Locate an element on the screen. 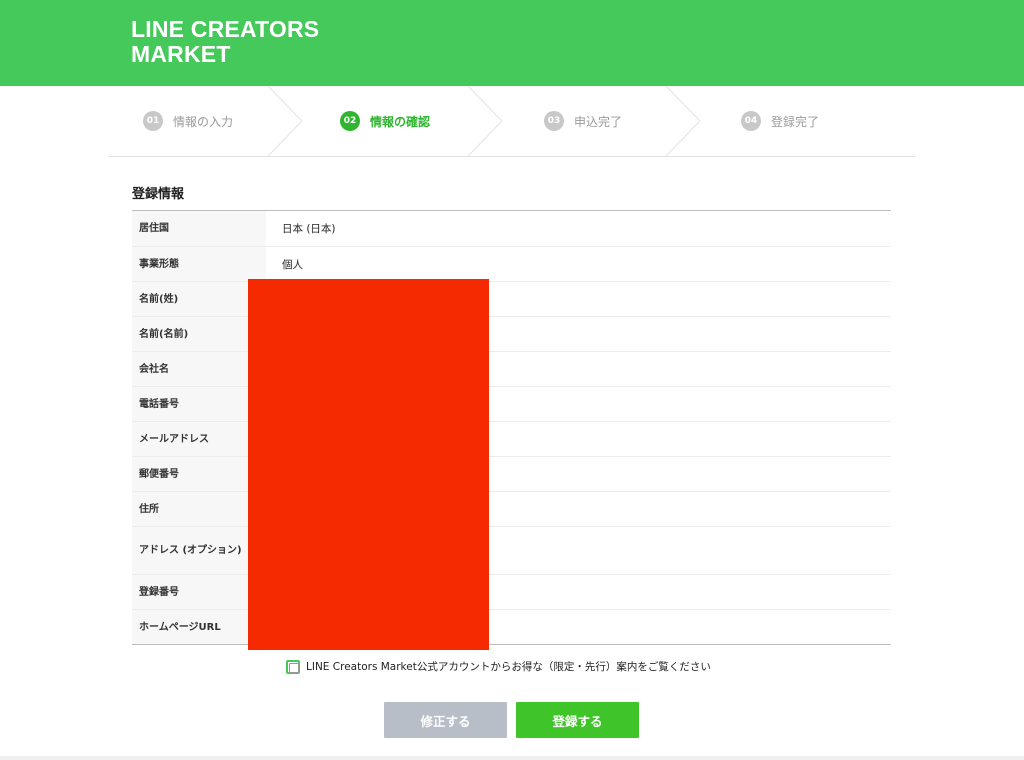  step-applied: 03 申込完了 is located at coordinates (583, 121).